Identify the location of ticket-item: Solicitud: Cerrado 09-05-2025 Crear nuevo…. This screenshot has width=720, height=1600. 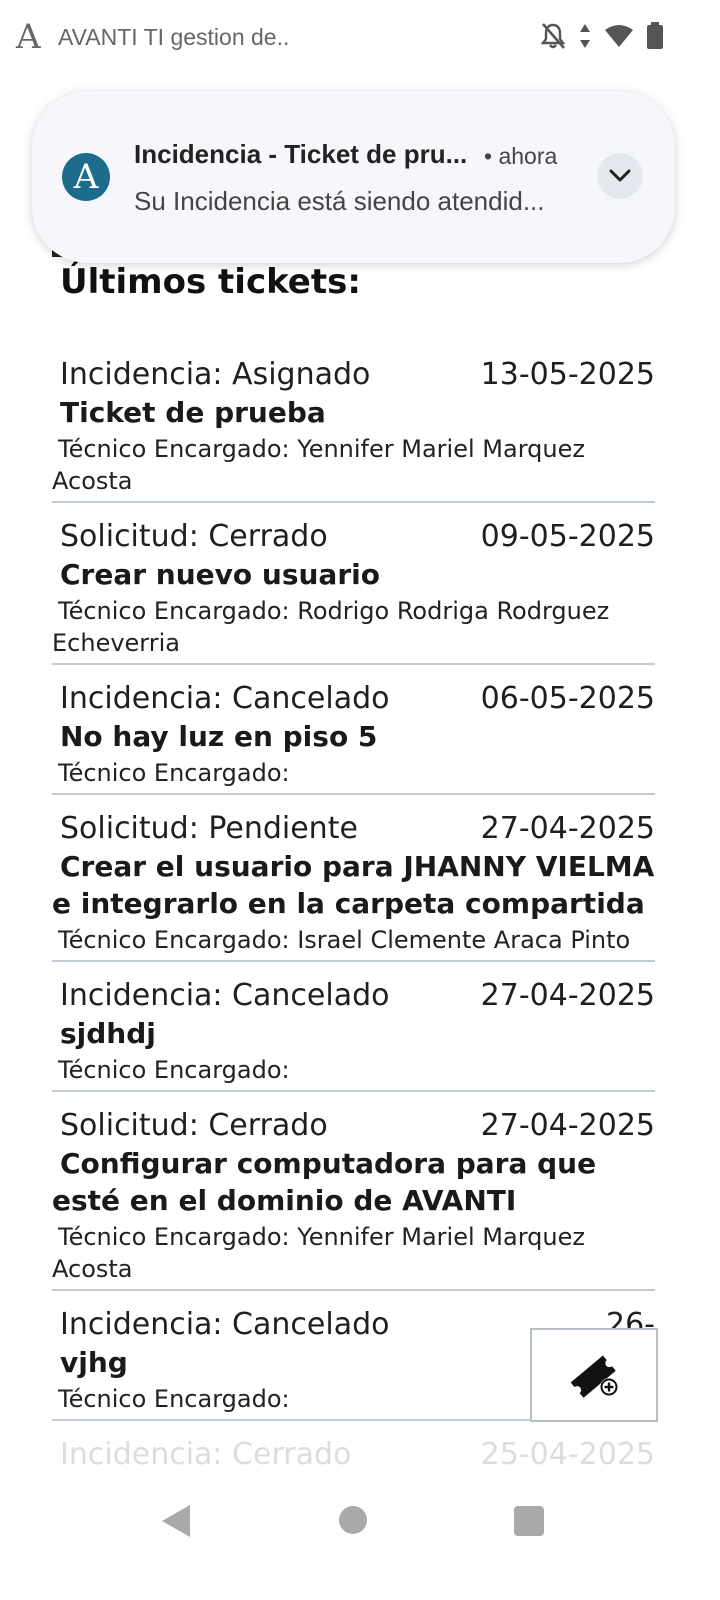
(353, 587).